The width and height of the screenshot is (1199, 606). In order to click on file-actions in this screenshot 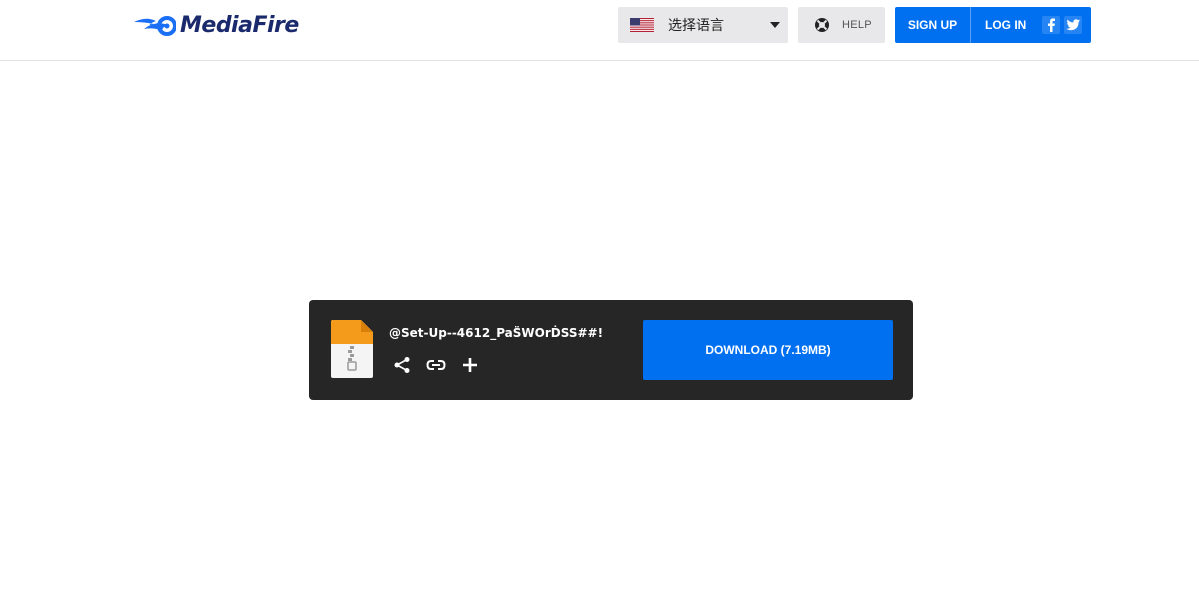, I will do `click(436, 365)`.